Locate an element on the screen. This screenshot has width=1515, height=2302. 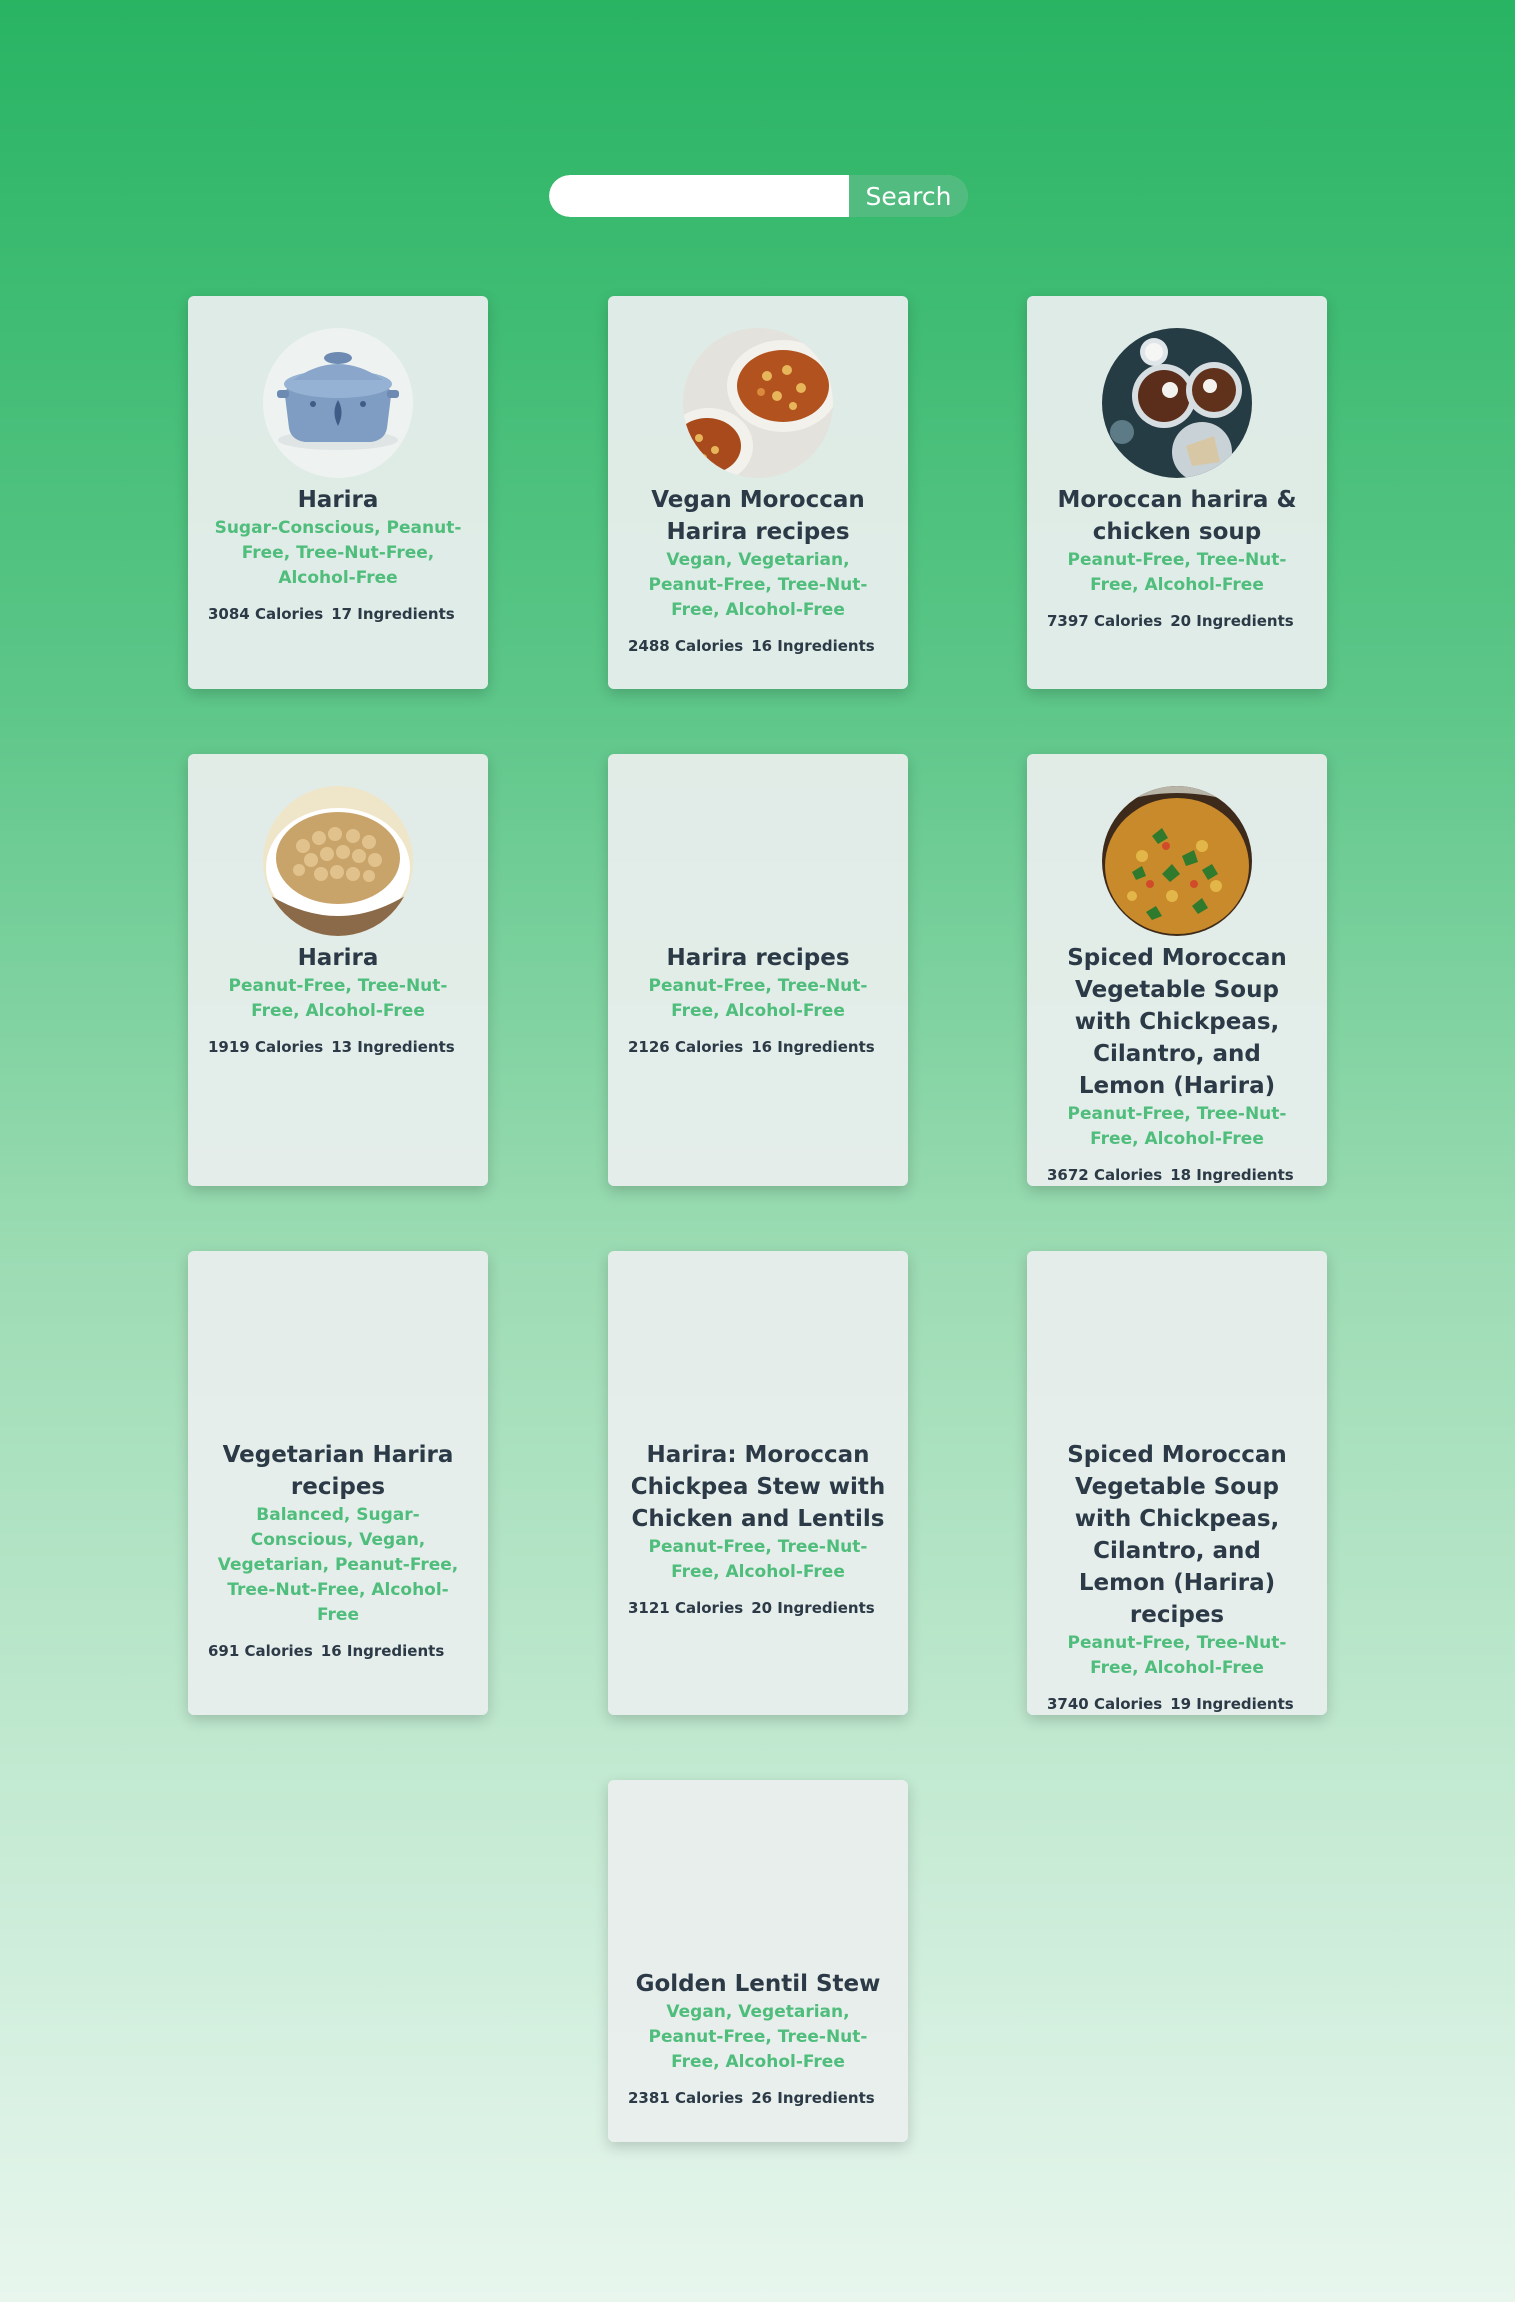
recipe-meta: 691 Calories 16 Ingredients is located at coordinates (326, 1651).